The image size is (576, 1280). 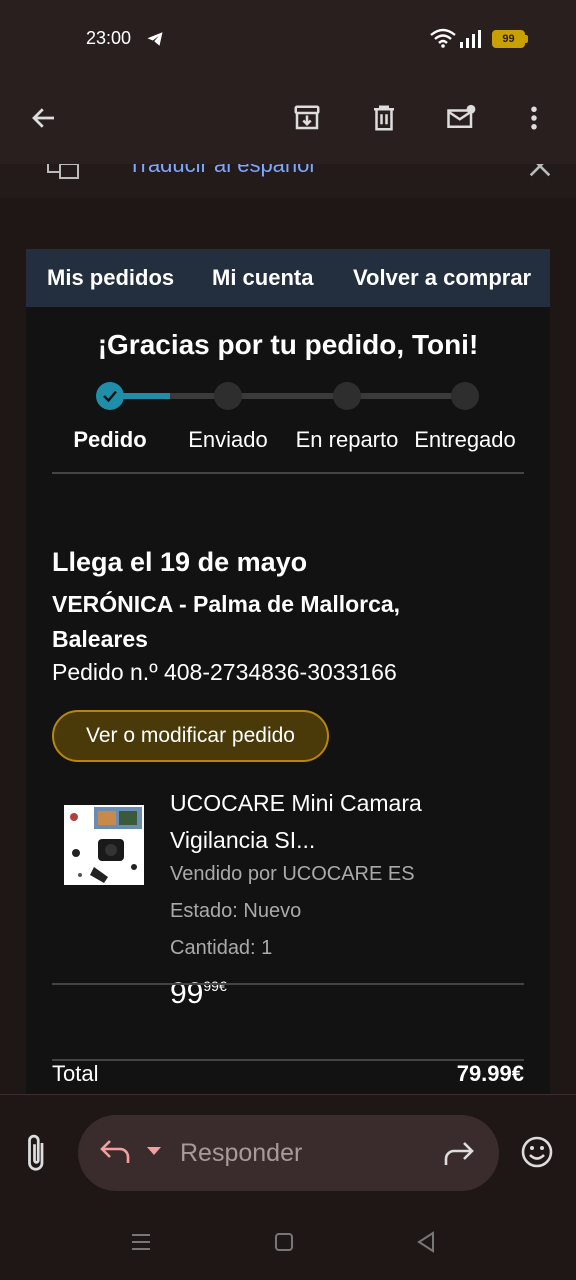 I want to click on more-vert-icon, so click(x=534, y=118).